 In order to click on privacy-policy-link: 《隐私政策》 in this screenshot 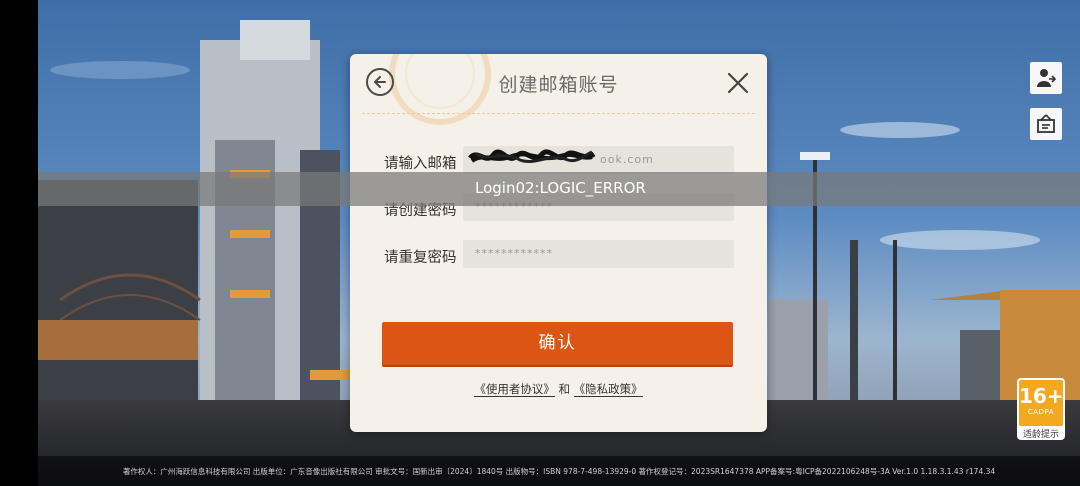, I will do `click(608, 389)`.